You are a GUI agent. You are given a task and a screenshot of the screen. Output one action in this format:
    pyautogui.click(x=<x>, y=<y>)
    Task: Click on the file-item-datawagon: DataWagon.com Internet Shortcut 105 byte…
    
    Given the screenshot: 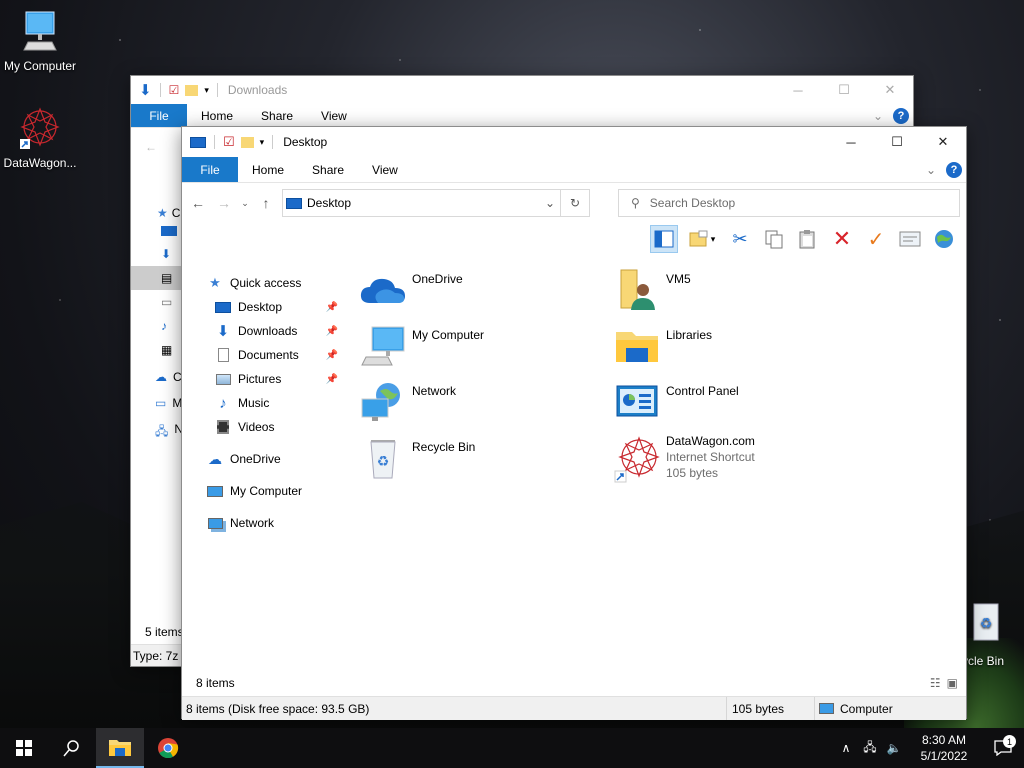 What is the action you would take?
    pyautogui.click(x=732, y=459)
    